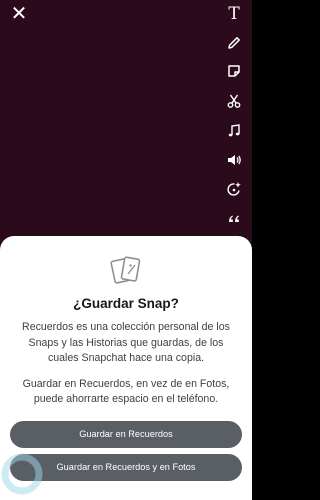 This screenshot has width=320, height=500. I want to click on sound-icon, so click(234, 160).